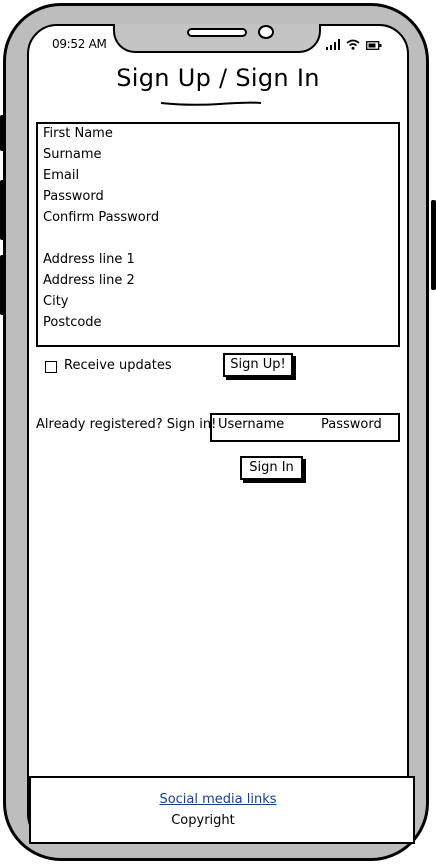  Describe the element at coordinates (61, 176) in the screenshot. I see `email-field: Email` at that location.